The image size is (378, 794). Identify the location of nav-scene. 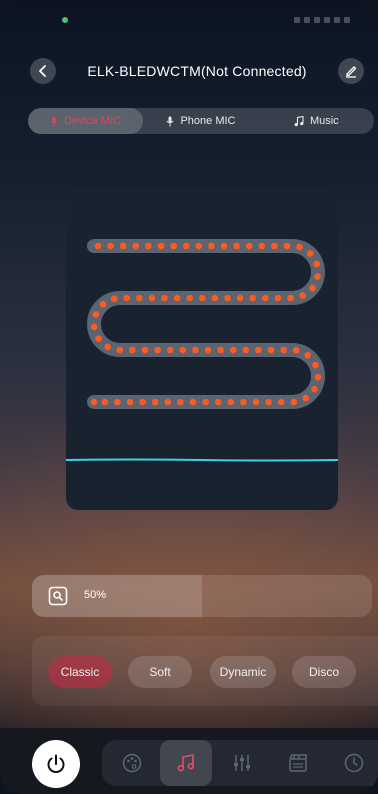
(298, 763).